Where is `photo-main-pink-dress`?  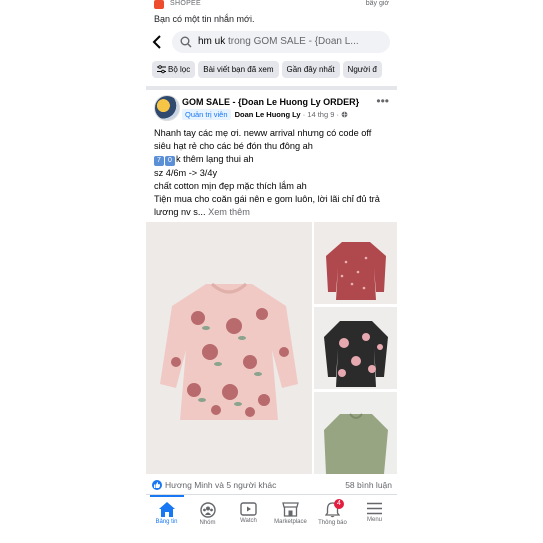 photo-main-pink-dress is located at coordinates (229, 348).